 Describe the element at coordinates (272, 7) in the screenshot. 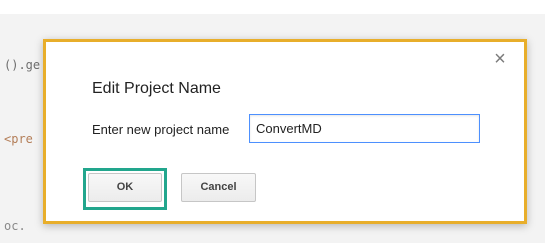

I see `top-strip` at that location.